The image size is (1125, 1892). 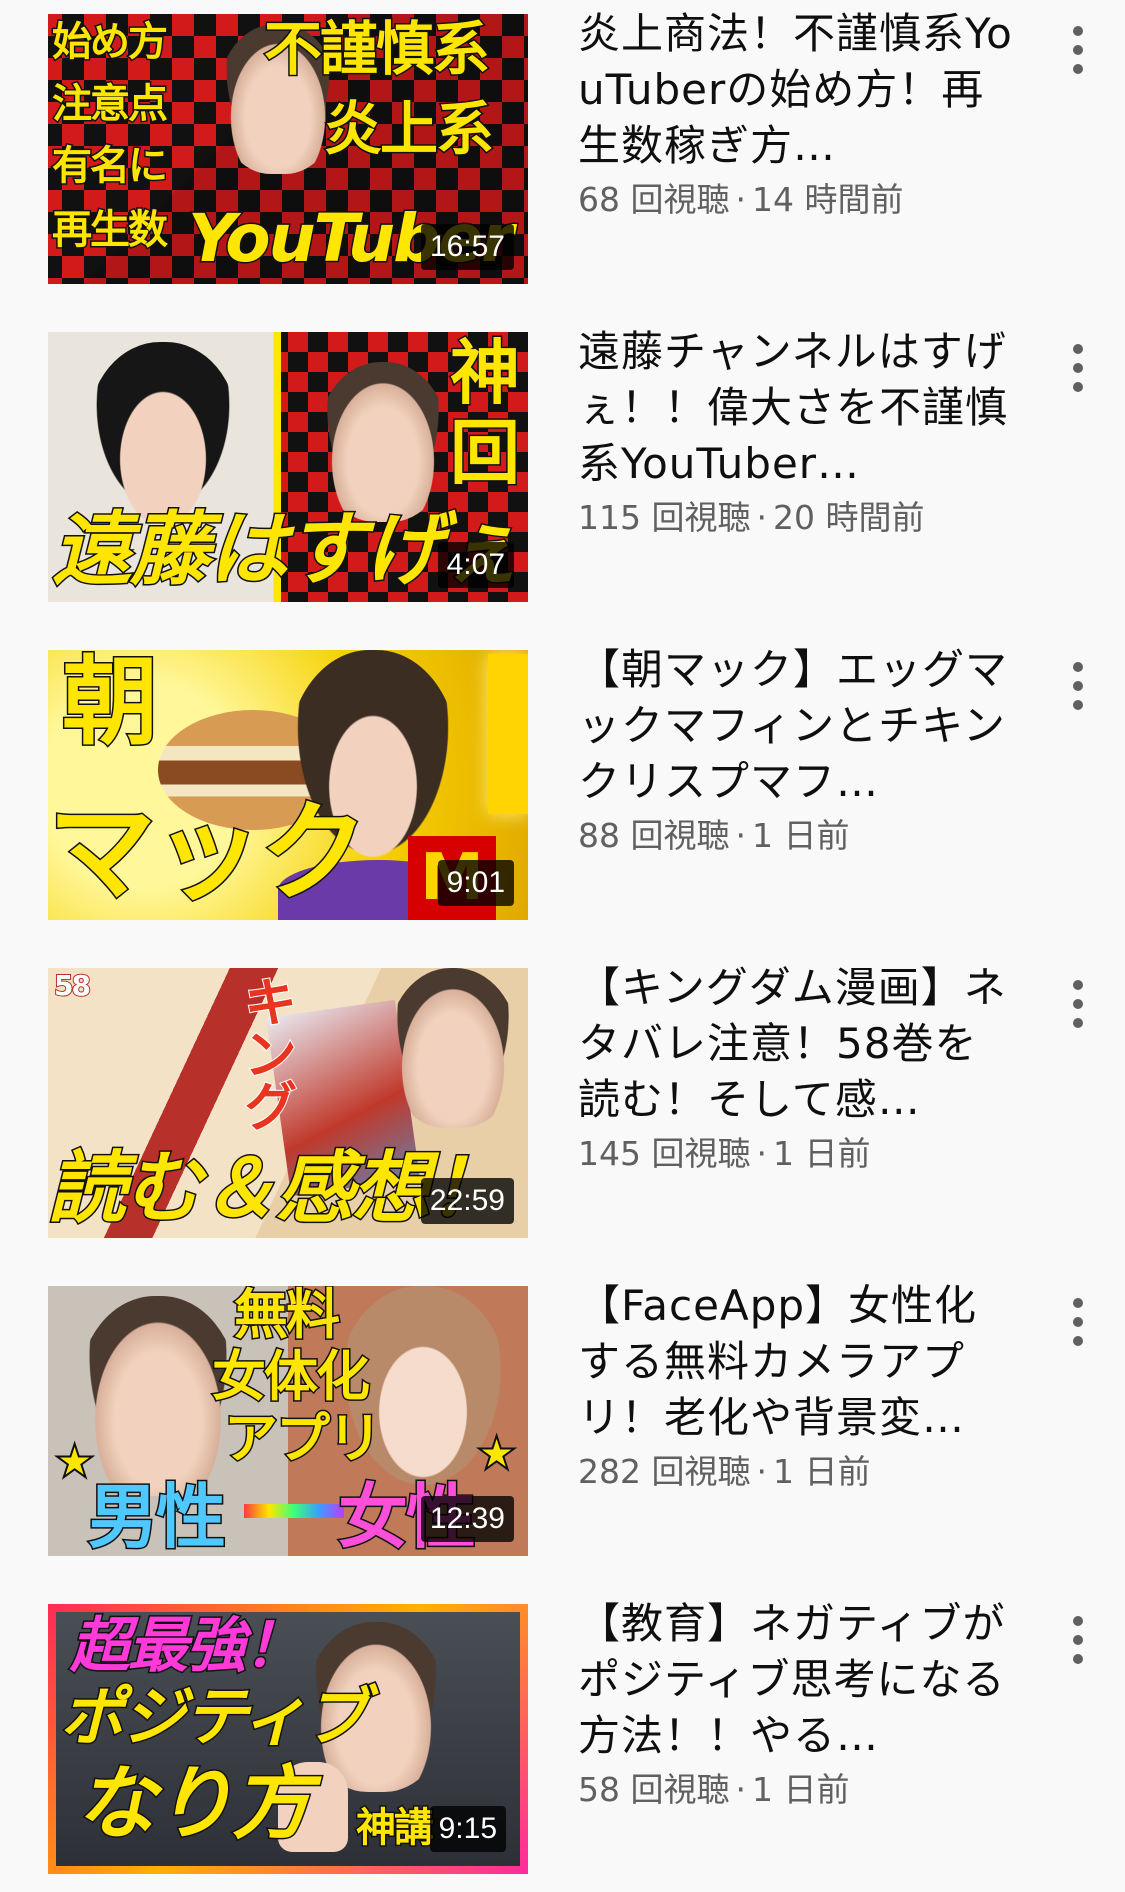 I want to click on thumbnail-caption: 始め方, so click(x=110, y=42).